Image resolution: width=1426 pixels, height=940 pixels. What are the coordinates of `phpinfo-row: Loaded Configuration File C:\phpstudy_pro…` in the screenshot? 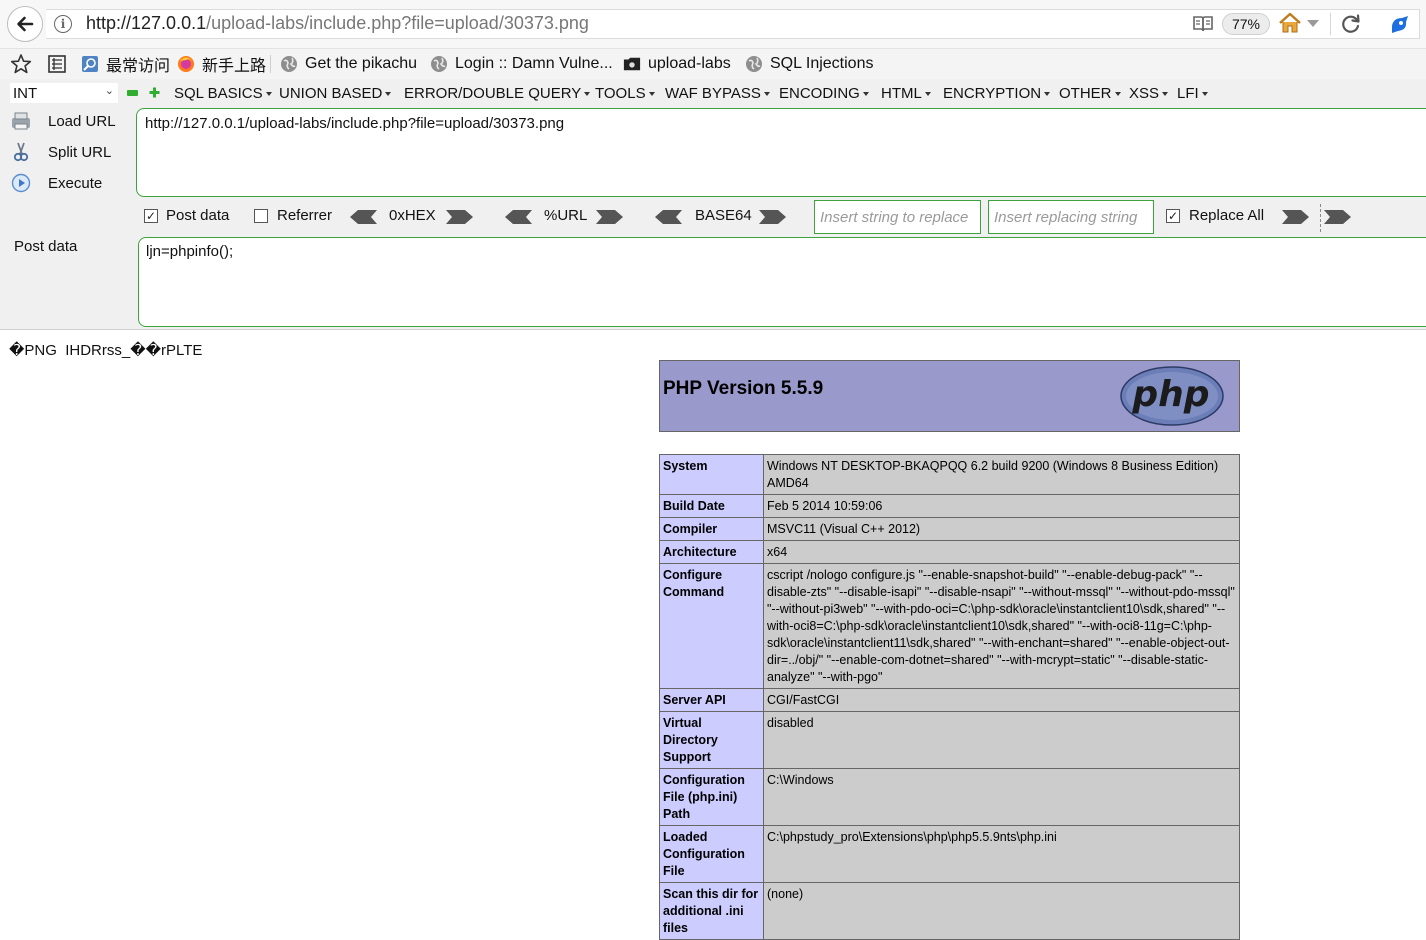 It's located at (949, 854).